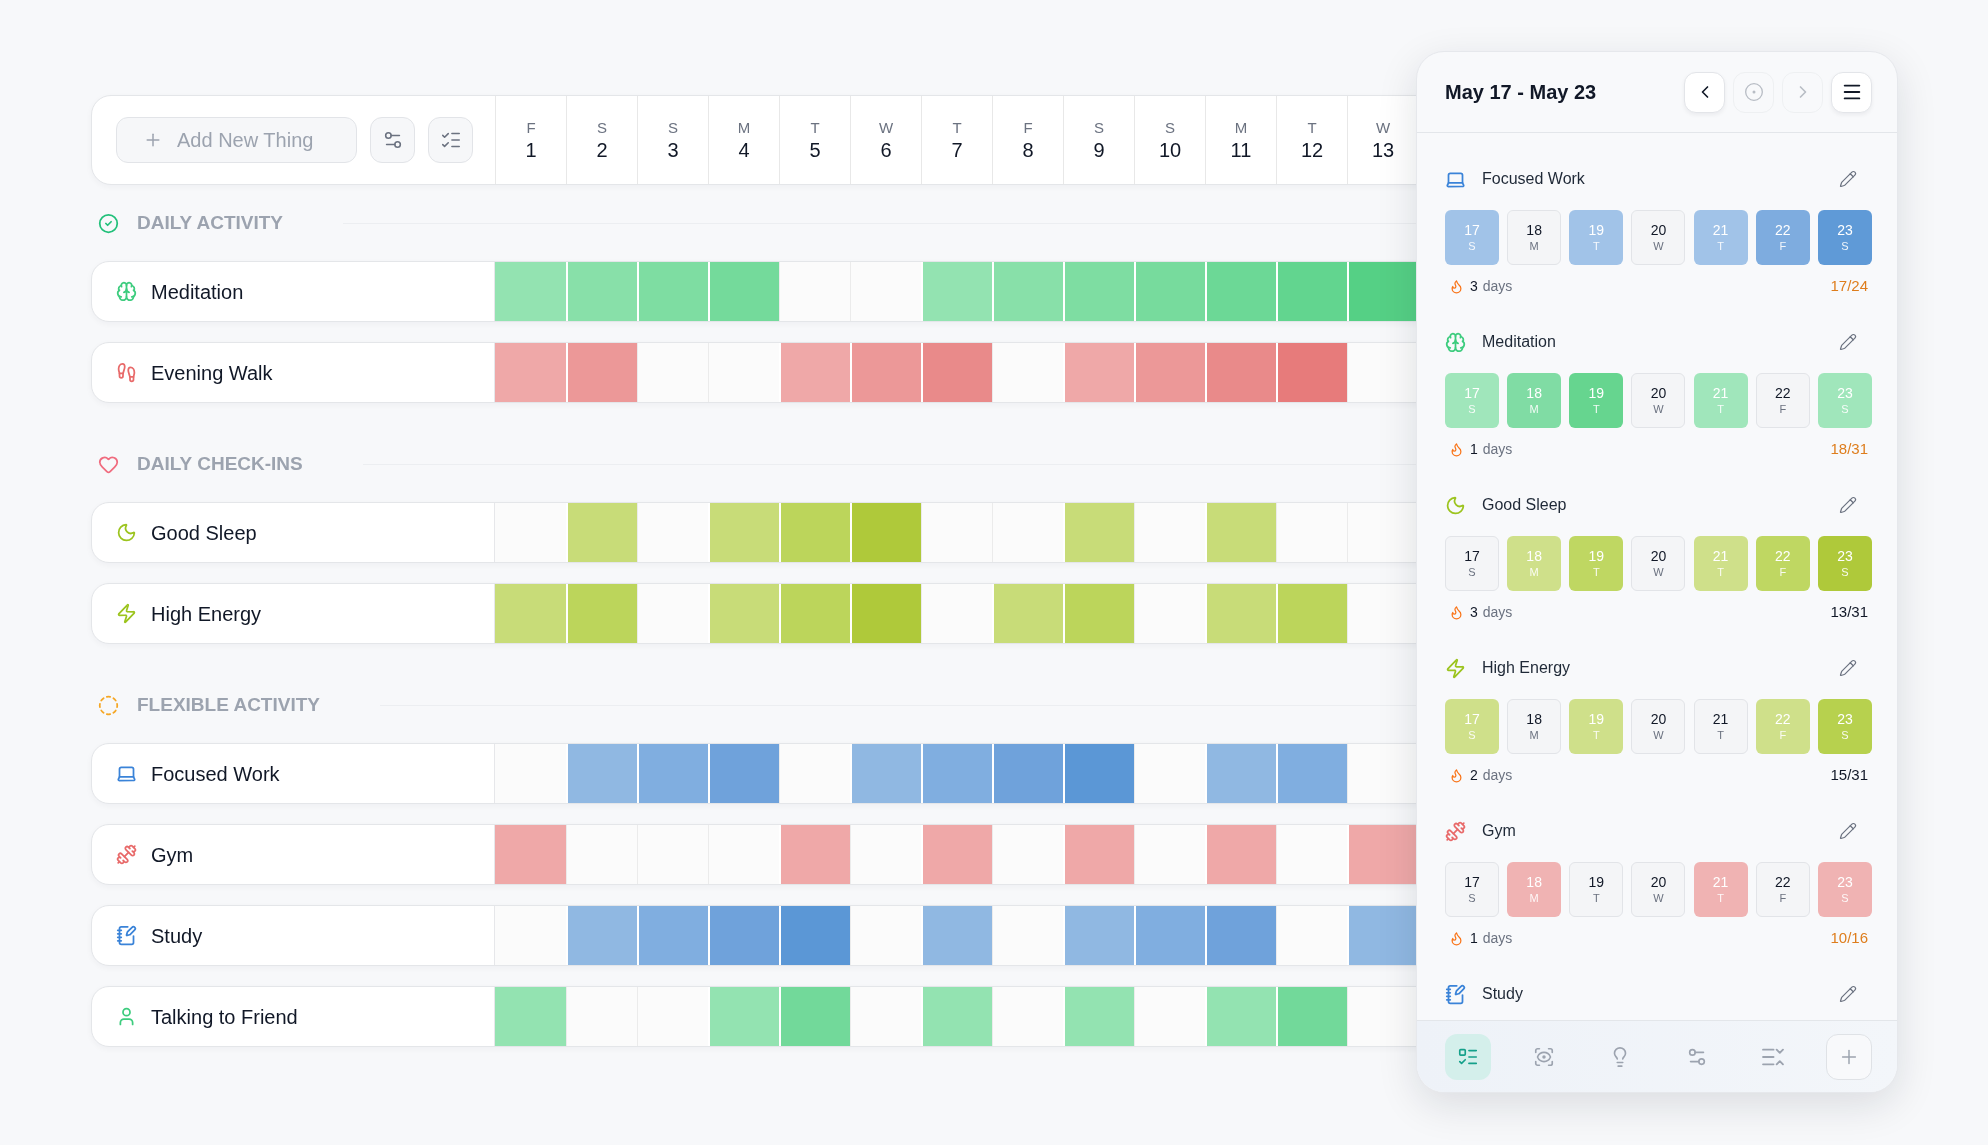  I want to click on streak-value: 3, so click(1474, 612).